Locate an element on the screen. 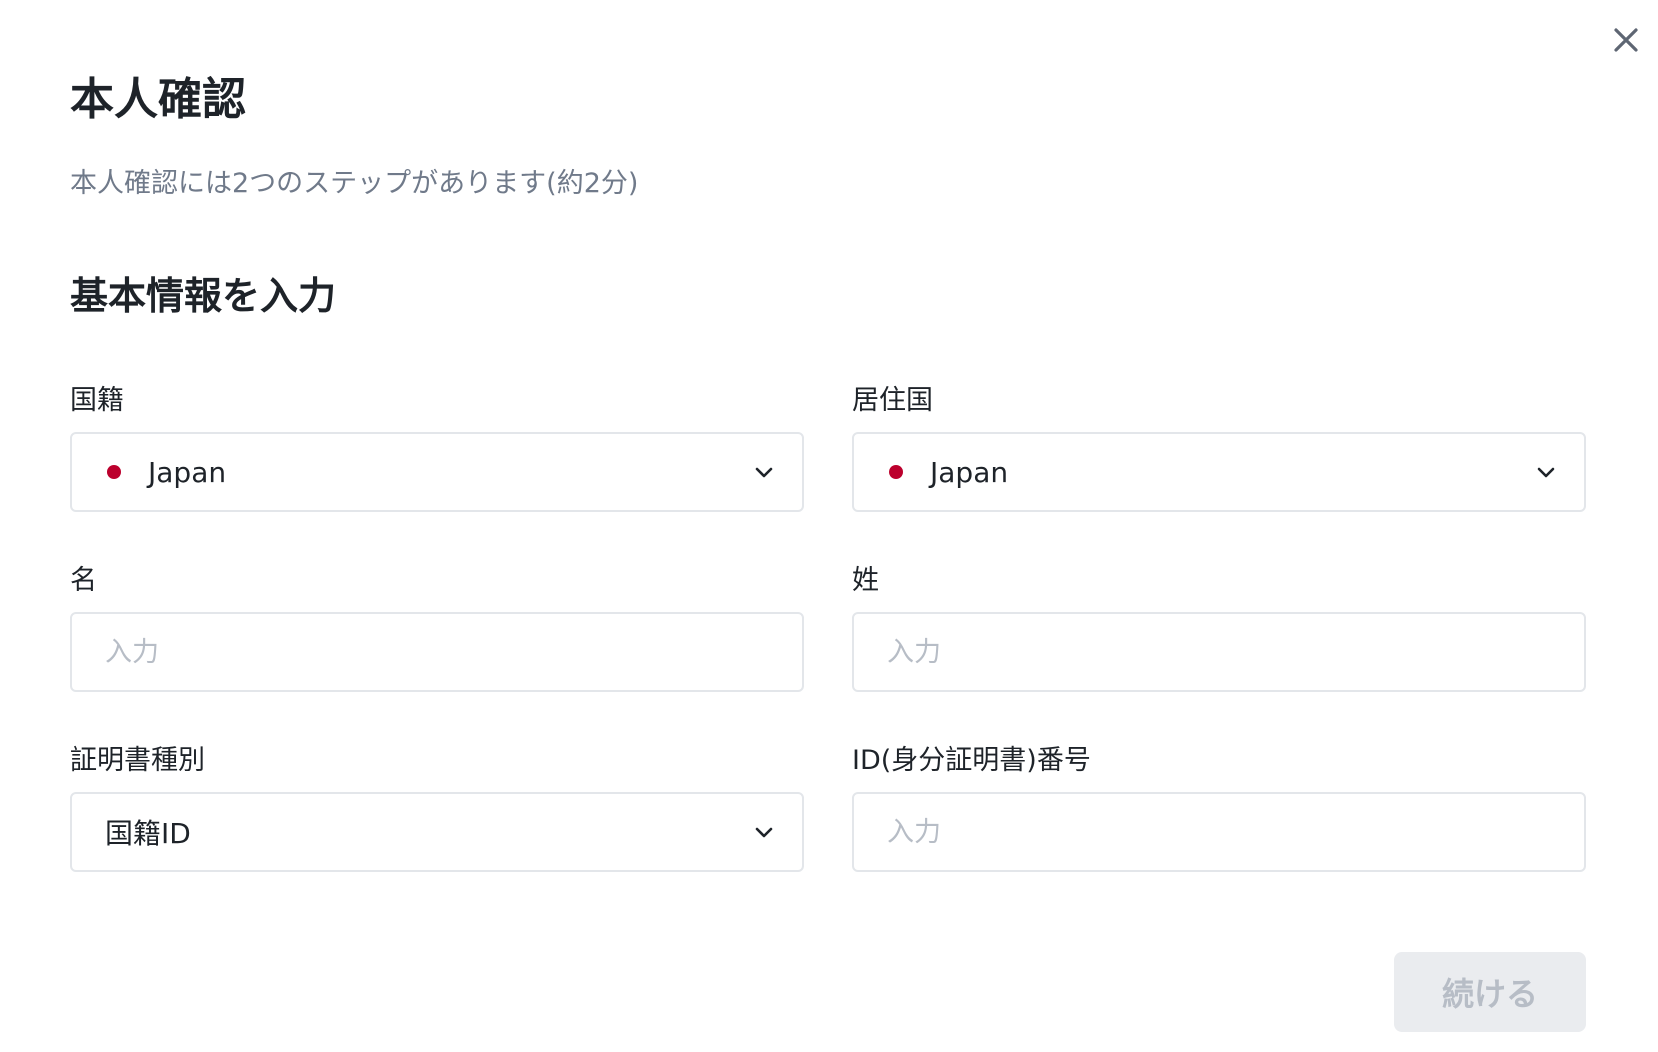 The image size is (1658, 1052). first-name-box is located at coordinates (437, 652).